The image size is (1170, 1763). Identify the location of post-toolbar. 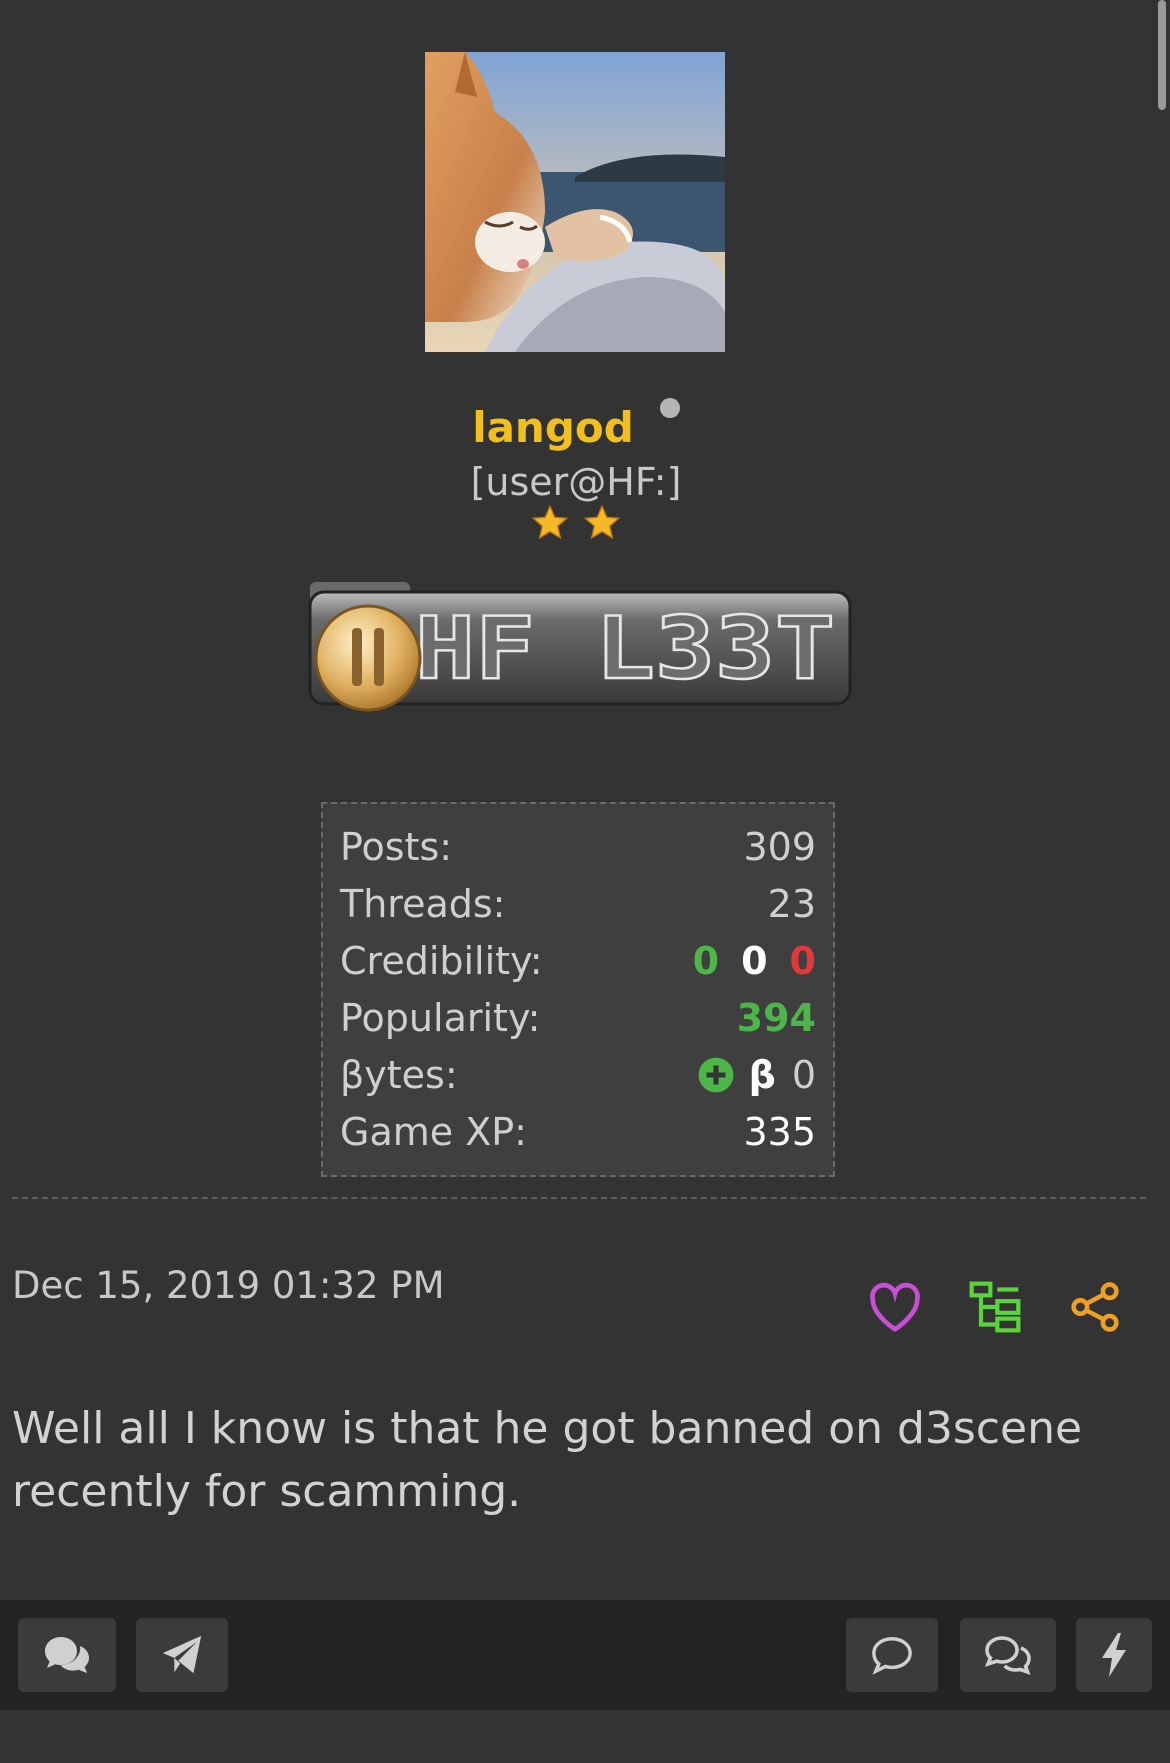
(585, 1655).